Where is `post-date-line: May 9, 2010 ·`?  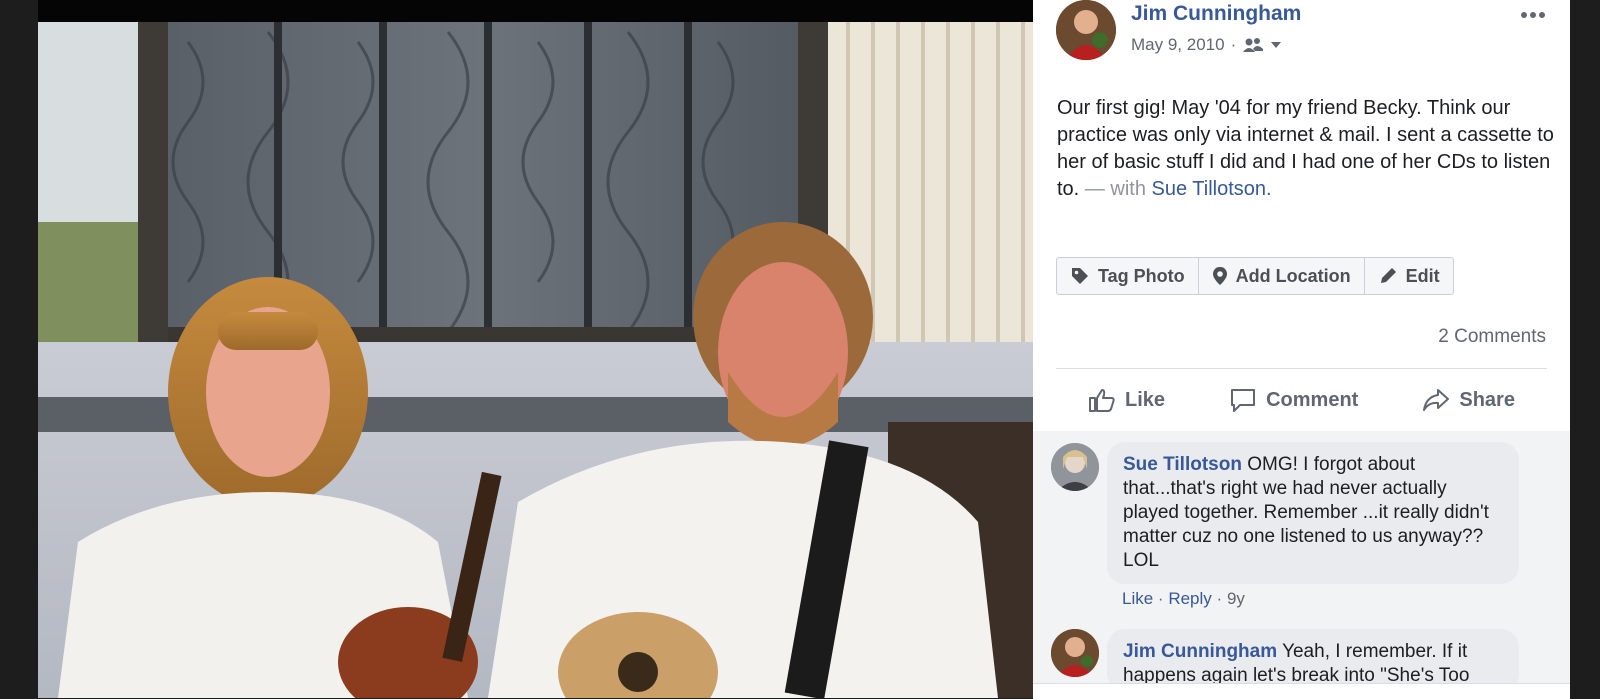 post-date-line: May 9, 2010 · is located at coordinates (1206, 45).